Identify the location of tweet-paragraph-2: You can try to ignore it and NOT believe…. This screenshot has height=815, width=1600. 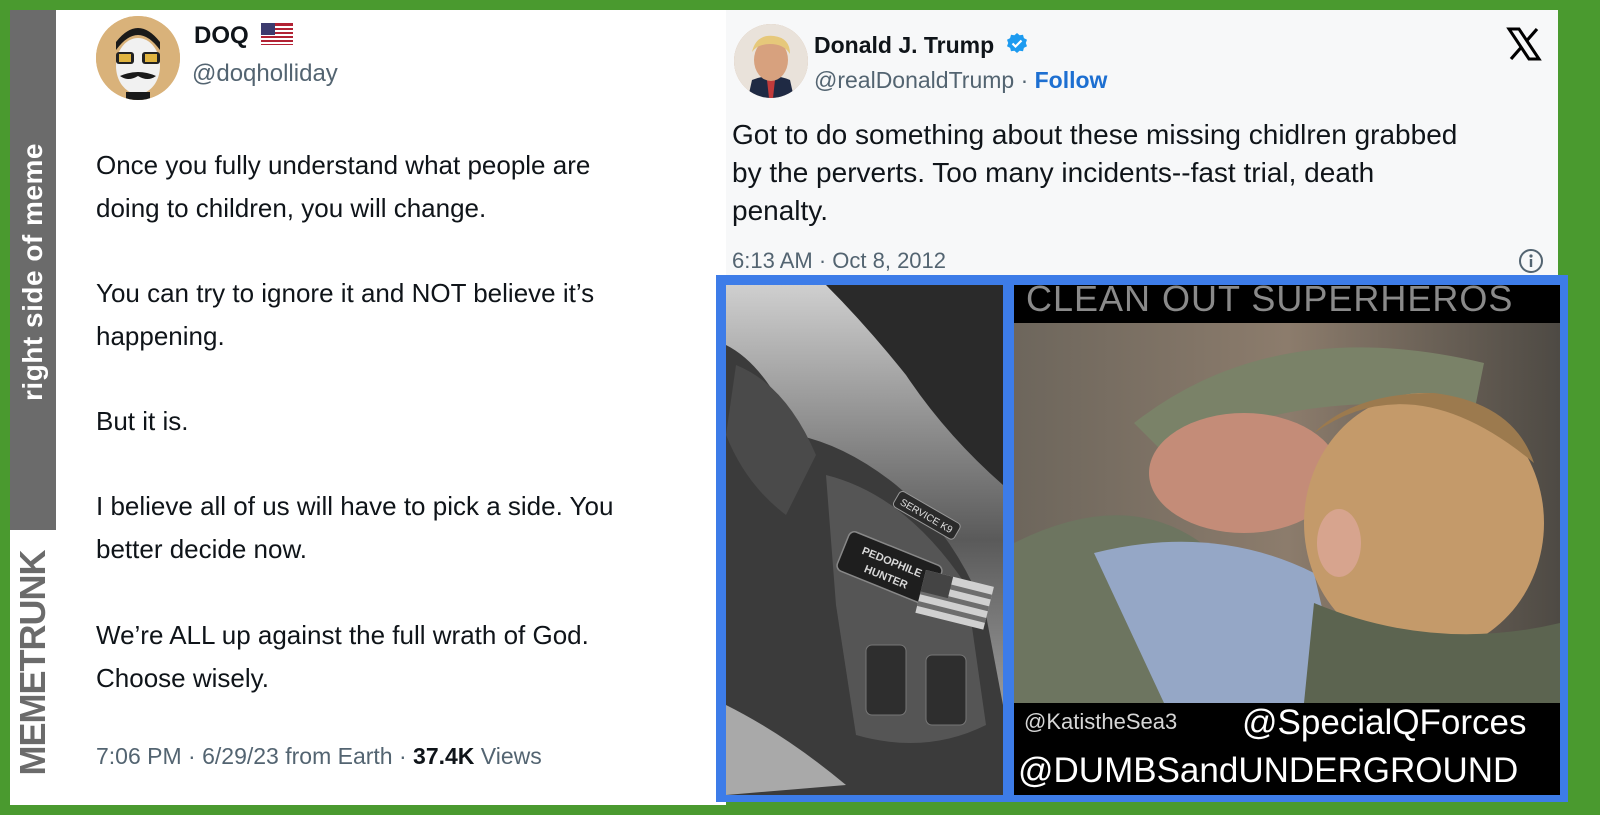
(345, 315).